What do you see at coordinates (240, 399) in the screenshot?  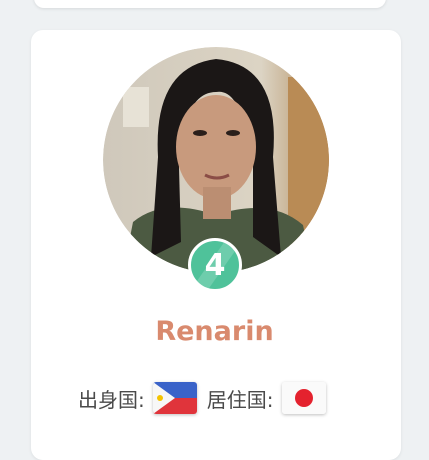 I see `residence-country-label: 居住国:` at bounding box center [240, 399].